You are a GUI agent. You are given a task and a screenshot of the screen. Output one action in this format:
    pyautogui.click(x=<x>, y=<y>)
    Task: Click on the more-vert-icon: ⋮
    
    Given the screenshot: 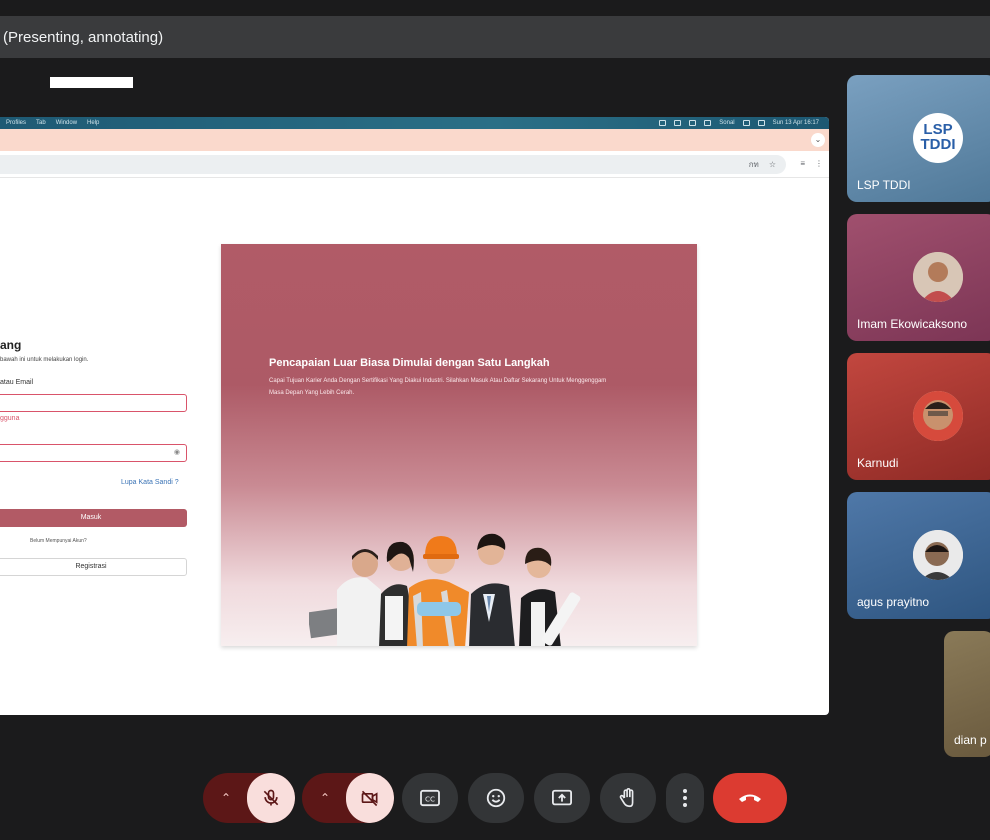 What is the action you would take?
    pyautogui.click(x=819, y=163)
    